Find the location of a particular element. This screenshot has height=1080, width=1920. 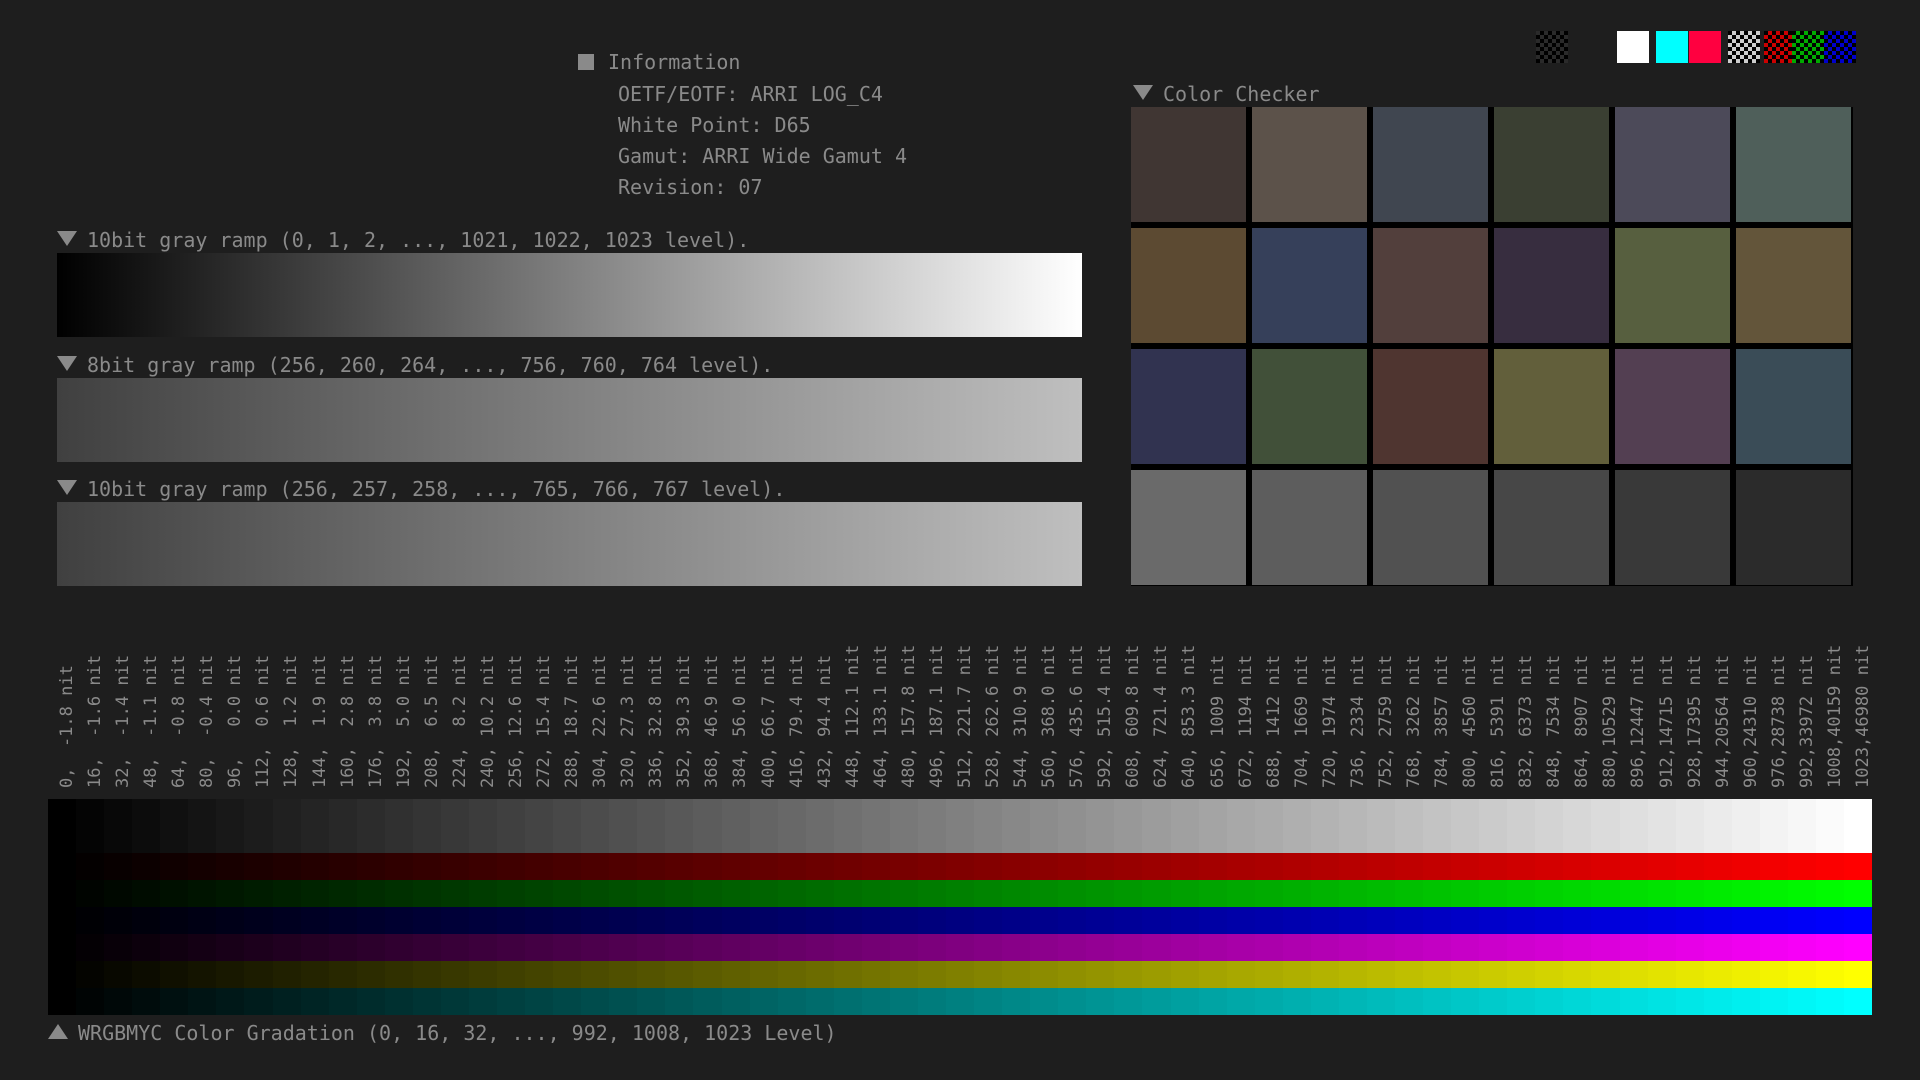

info-title: Information is located at coordinates (674, 62).